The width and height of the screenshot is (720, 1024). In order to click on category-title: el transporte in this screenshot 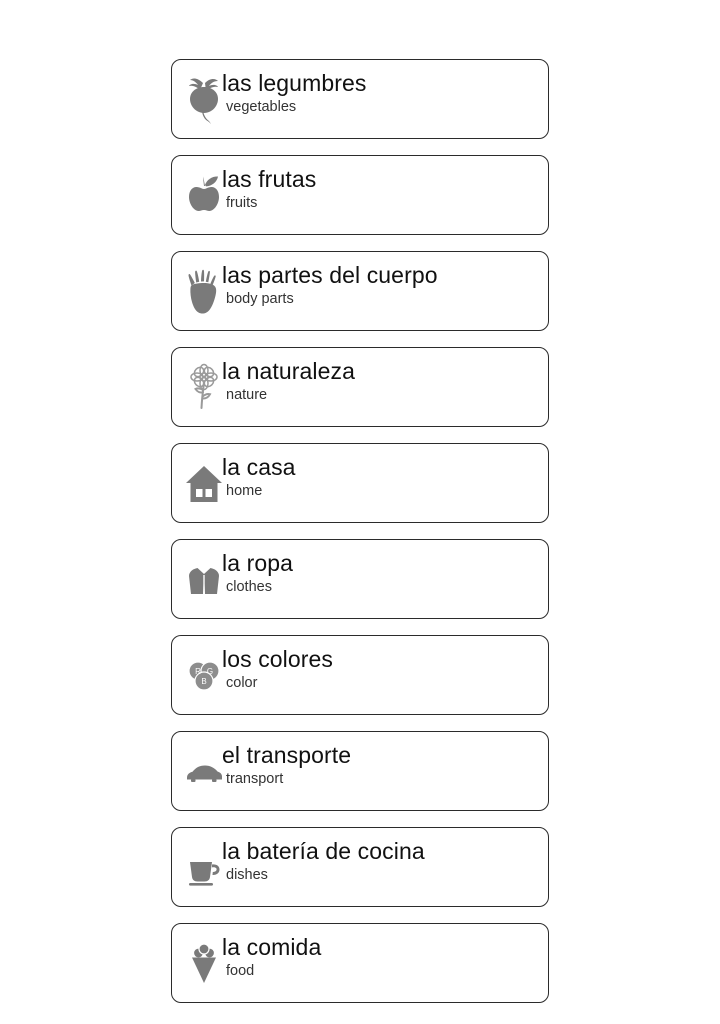, I will do `click(287, 755)`.